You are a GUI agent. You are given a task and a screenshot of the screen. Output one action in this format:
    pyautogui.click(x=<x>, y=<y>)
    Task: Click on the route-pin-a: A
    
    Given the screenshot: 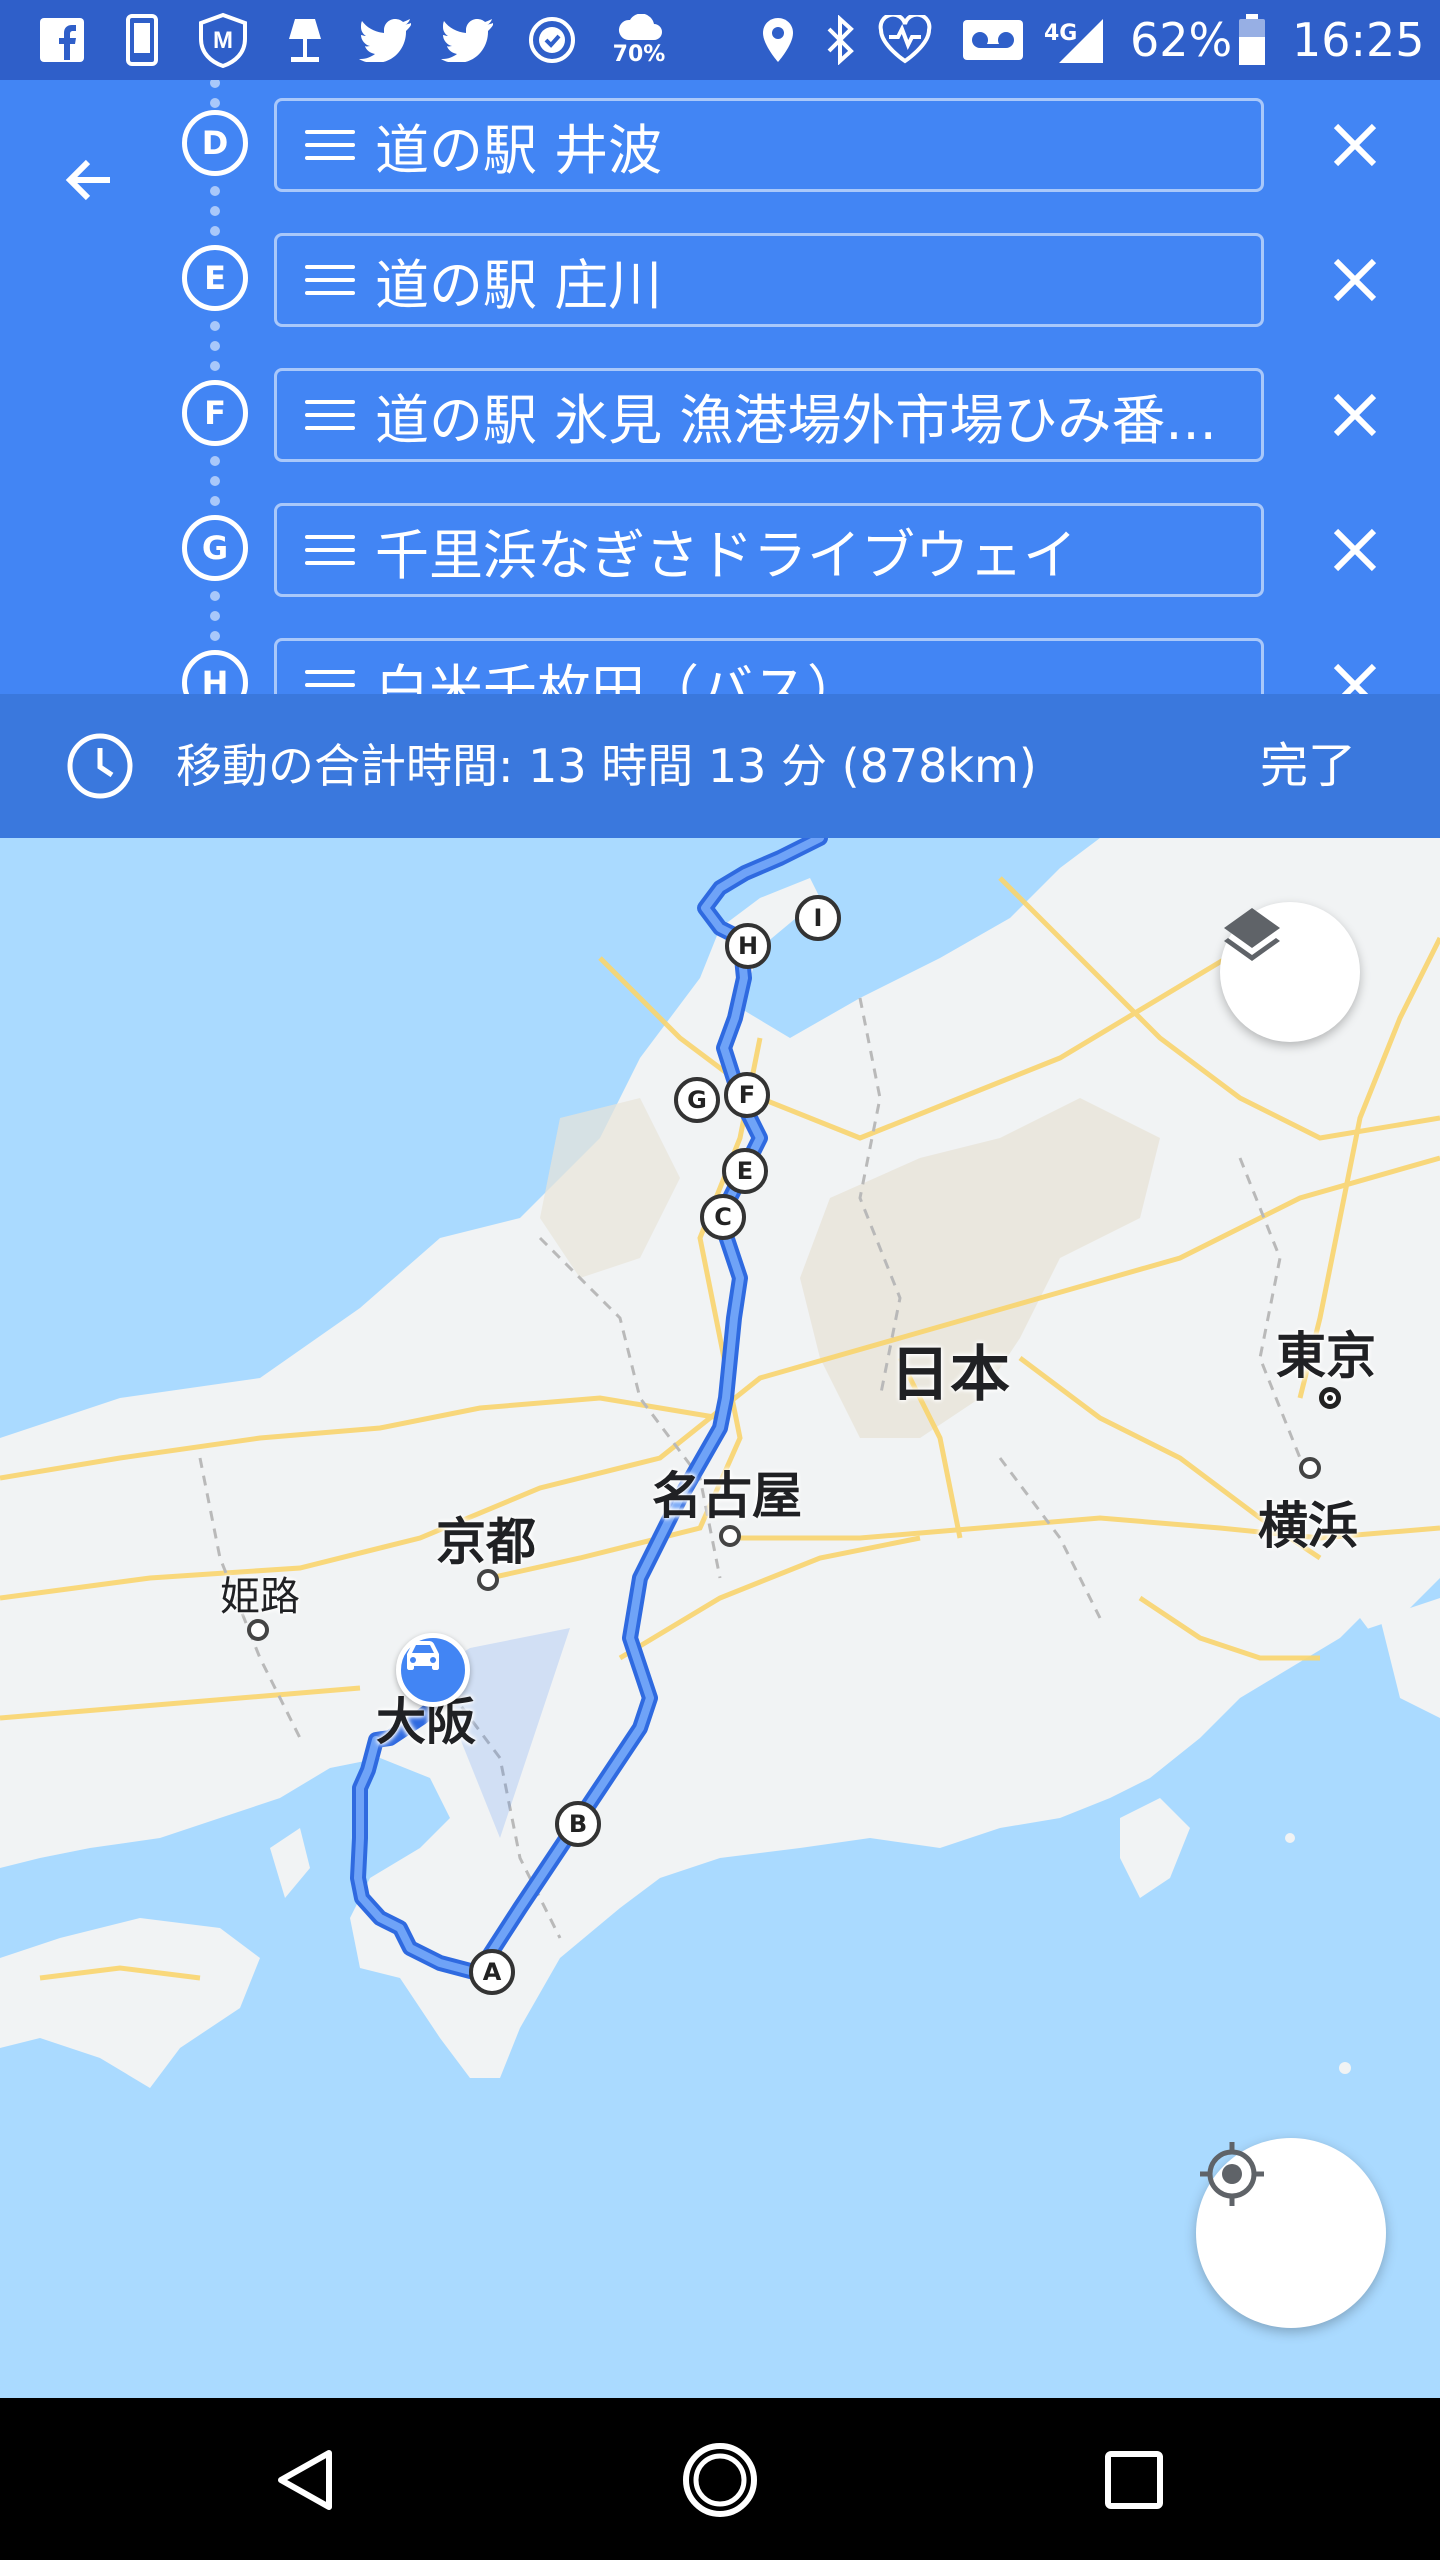 What is the action you would take?
    pyautogui.click(x=492, y=1972)
    